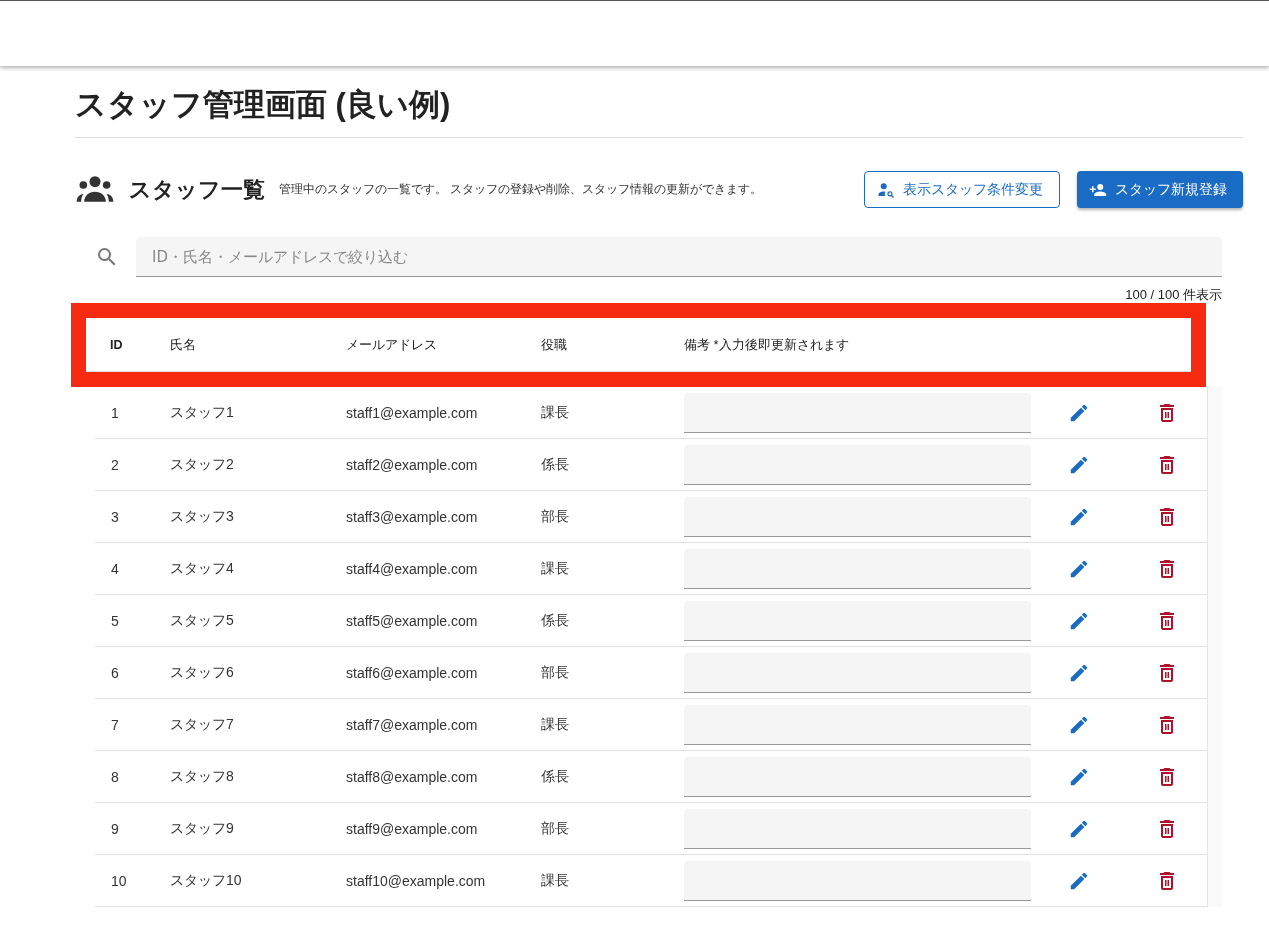 The height and width of the screenshot is (929, 1269). I want to click on table-cell-text: staff3@example.com, so click(412, 516).